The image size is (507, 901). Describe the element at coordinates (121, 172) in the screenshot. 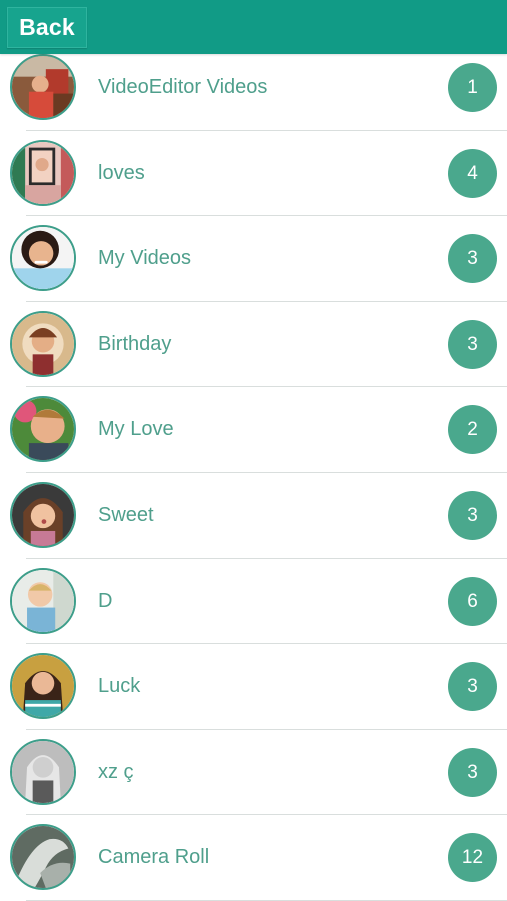

I see `album-name: loves` at that location.